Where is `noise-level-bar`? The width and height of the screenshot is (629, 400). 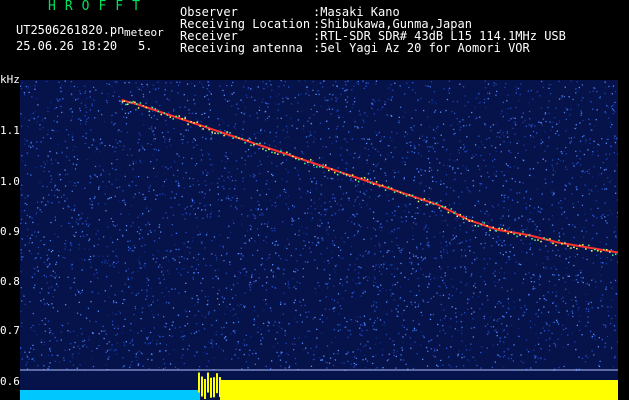 noise-level-bar is located at coordinates (110, 395).